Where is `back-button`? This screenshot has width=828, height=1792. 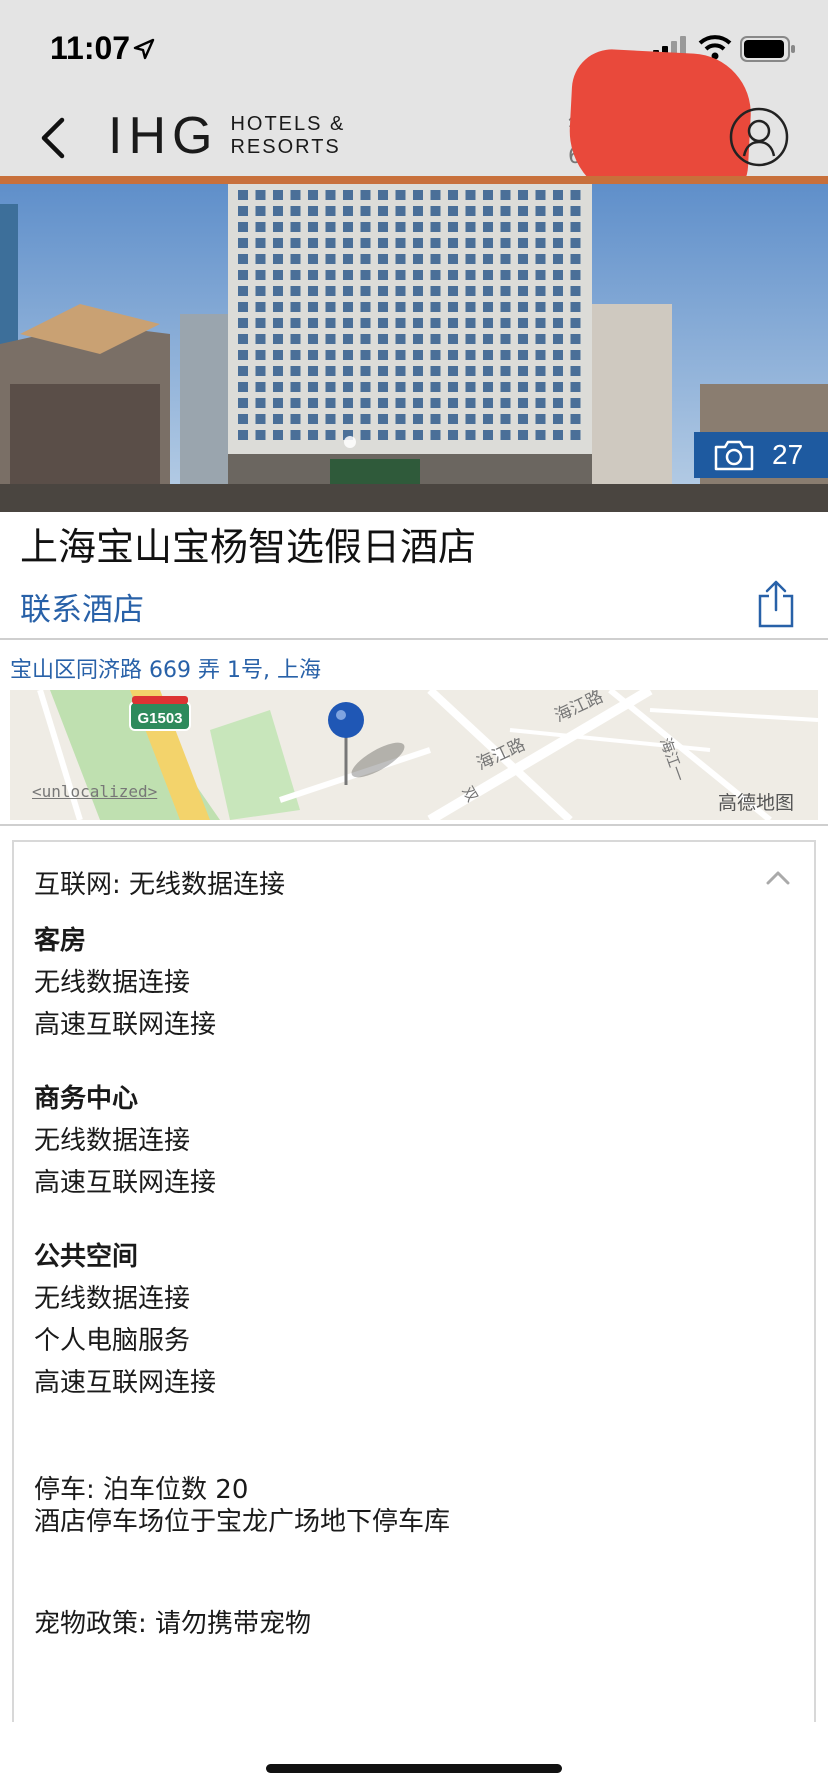 back-button is located at coordinates (54, 138).